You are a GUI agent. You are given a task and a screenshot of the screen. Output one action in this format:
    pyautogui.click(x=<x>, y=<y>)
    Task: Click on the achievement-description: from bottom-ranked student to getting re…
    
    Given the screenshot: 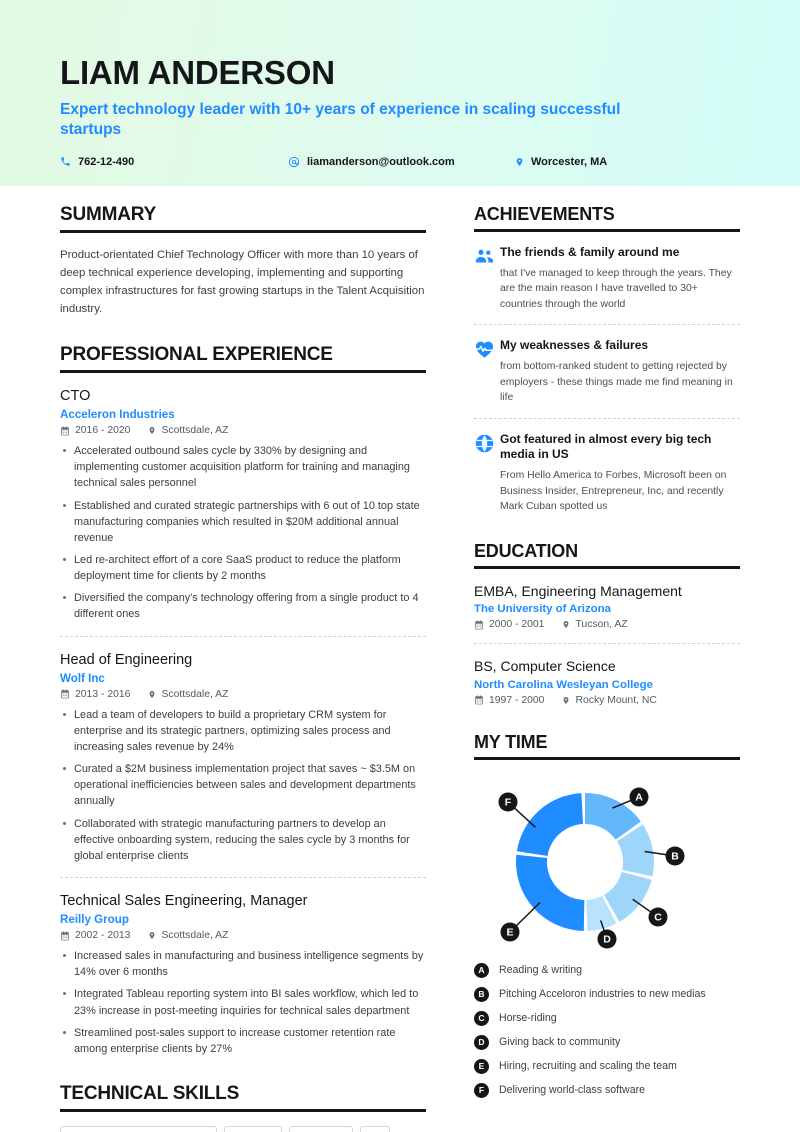 What is the action you would take?
    pyautogui.click(x=616, y=382)
    